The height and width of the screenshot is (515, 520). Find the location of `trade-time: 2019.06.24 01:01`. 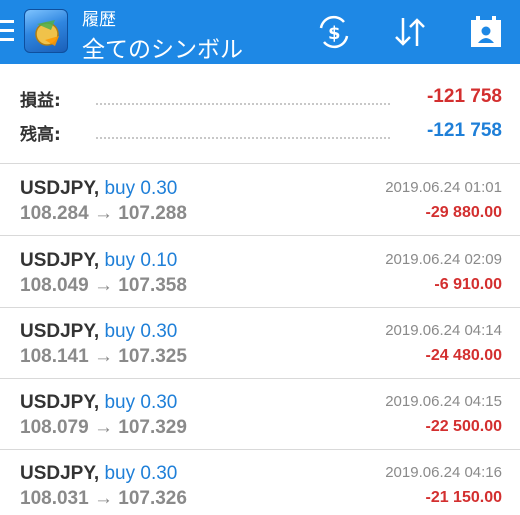

trade-time: 2019.06.24 01:01 is located at coordinates (443, 187).